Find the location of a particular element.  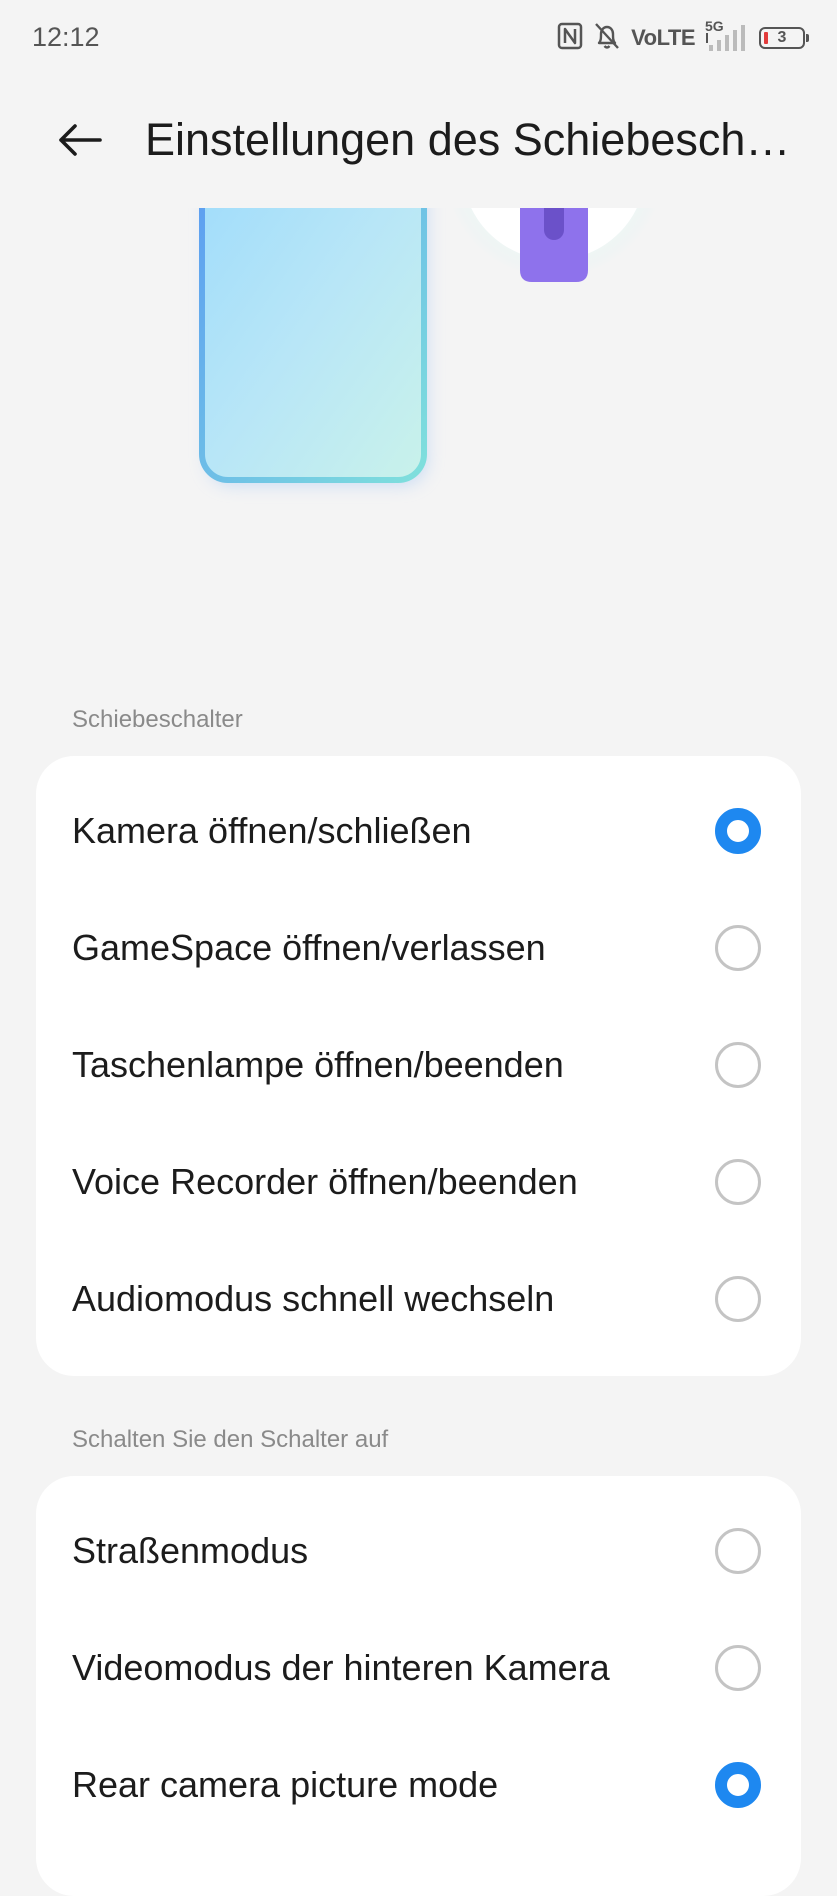

option-label: Audiomodus schnell wechseln is located at coordinates (313, 1298).